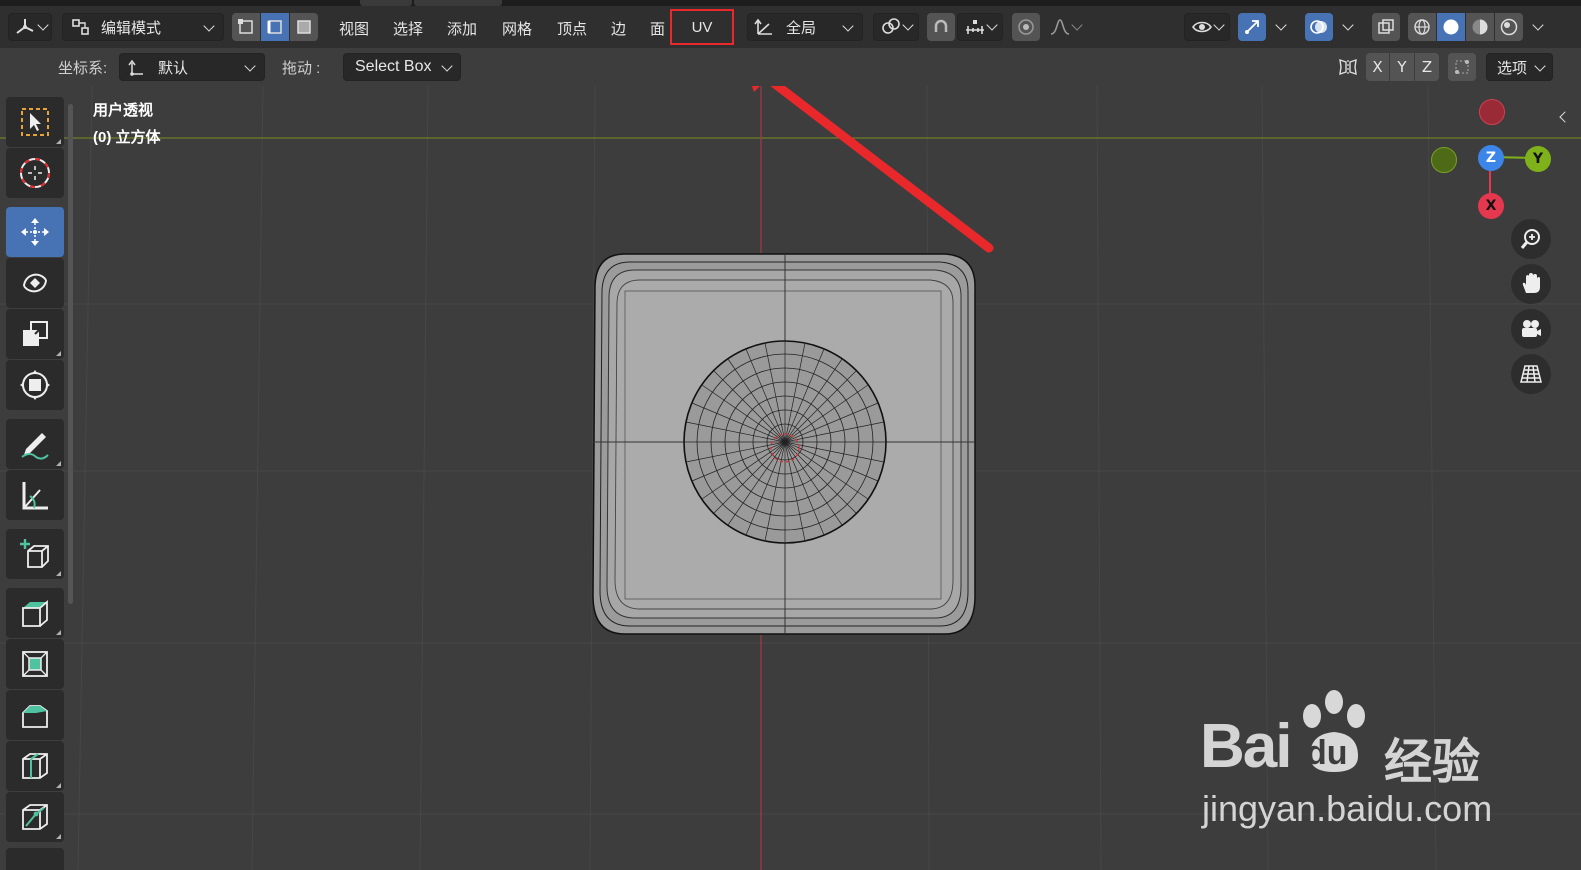 This screenshot has height=870, width=1581. I want to click on snap-target-dropdown, so click(980, 27).